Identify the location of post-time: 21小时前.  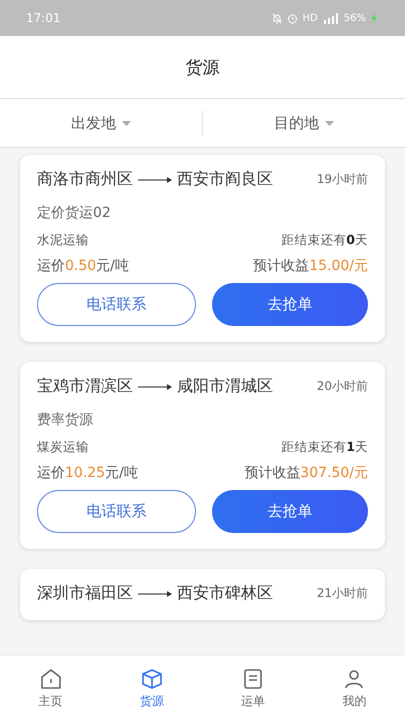
(342, 593).